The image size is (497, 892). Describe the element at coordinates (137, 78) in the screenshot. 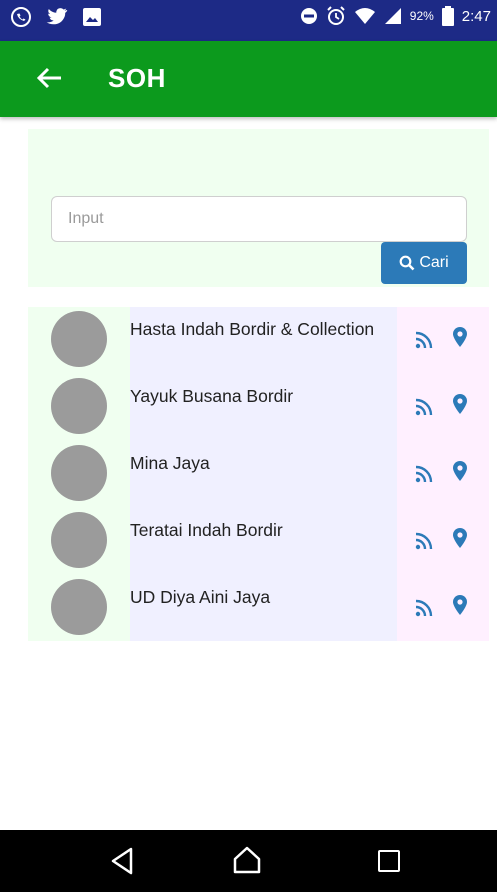

I see `page-title: SOH` at that location.